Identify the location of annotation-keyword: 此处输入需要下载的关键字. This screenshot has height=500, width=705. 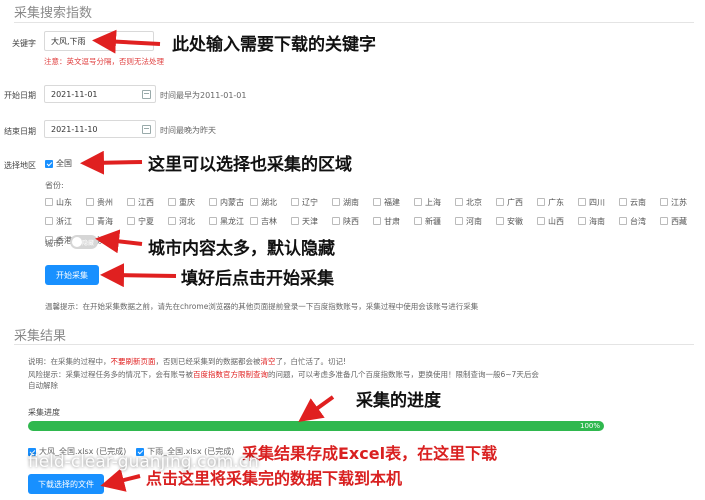
(274, 45).